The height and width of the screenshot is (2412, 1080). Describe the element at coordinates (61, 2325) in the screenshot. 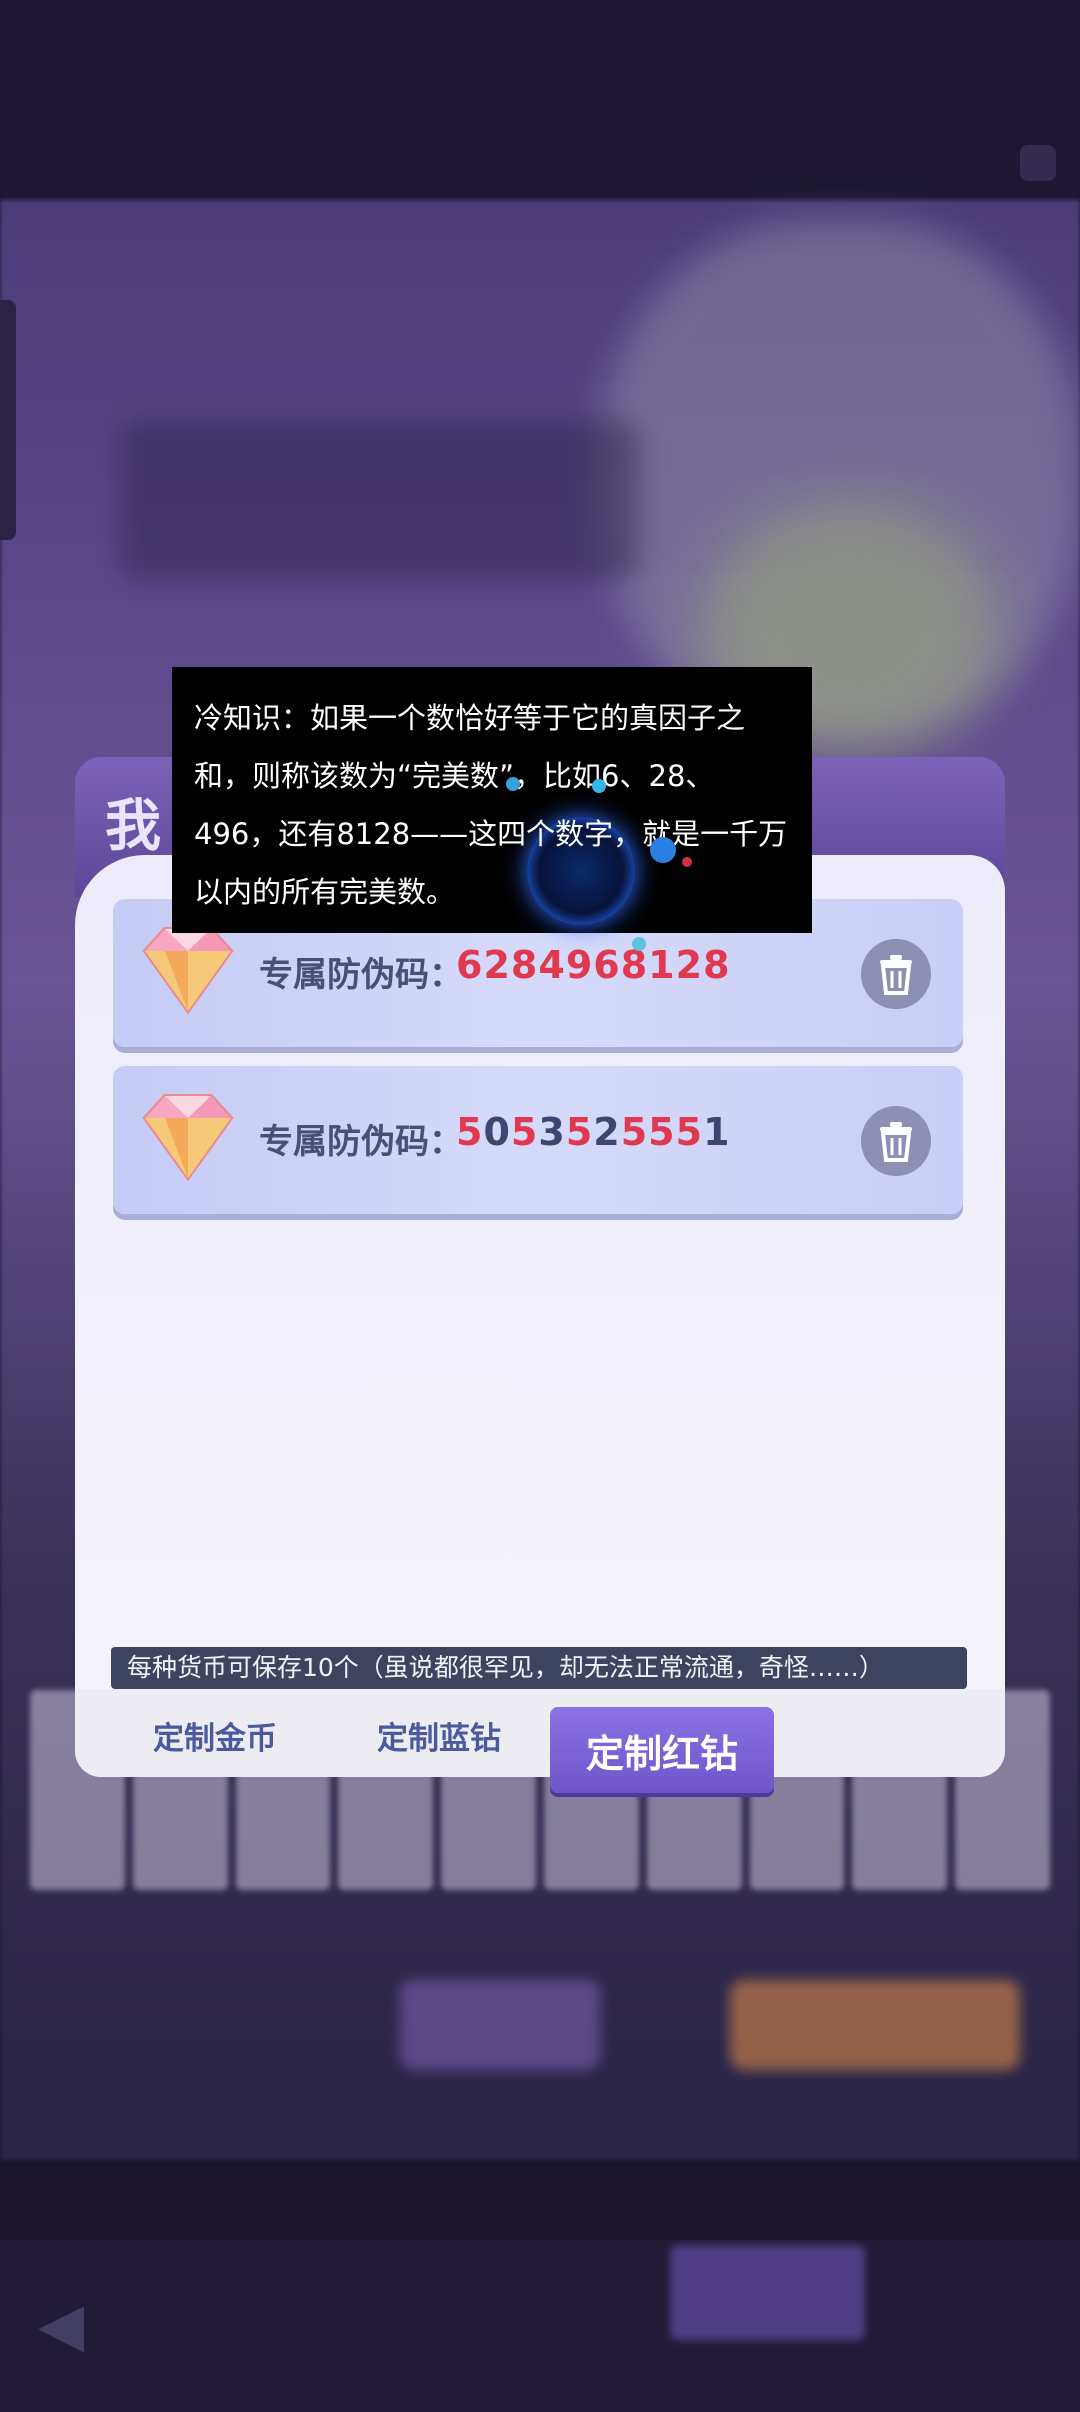

I see `back-arrow-icon: ◀` at that location.